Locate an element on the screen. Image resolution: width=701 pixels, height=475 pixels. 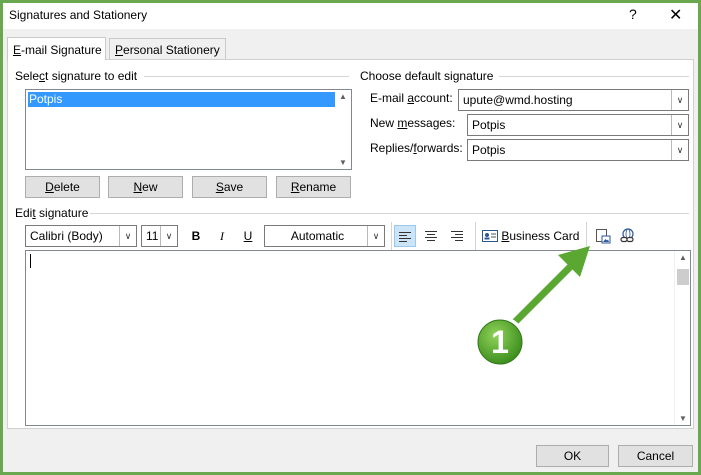
new-messages-value: Potpis is located at coordinates (489, 125).